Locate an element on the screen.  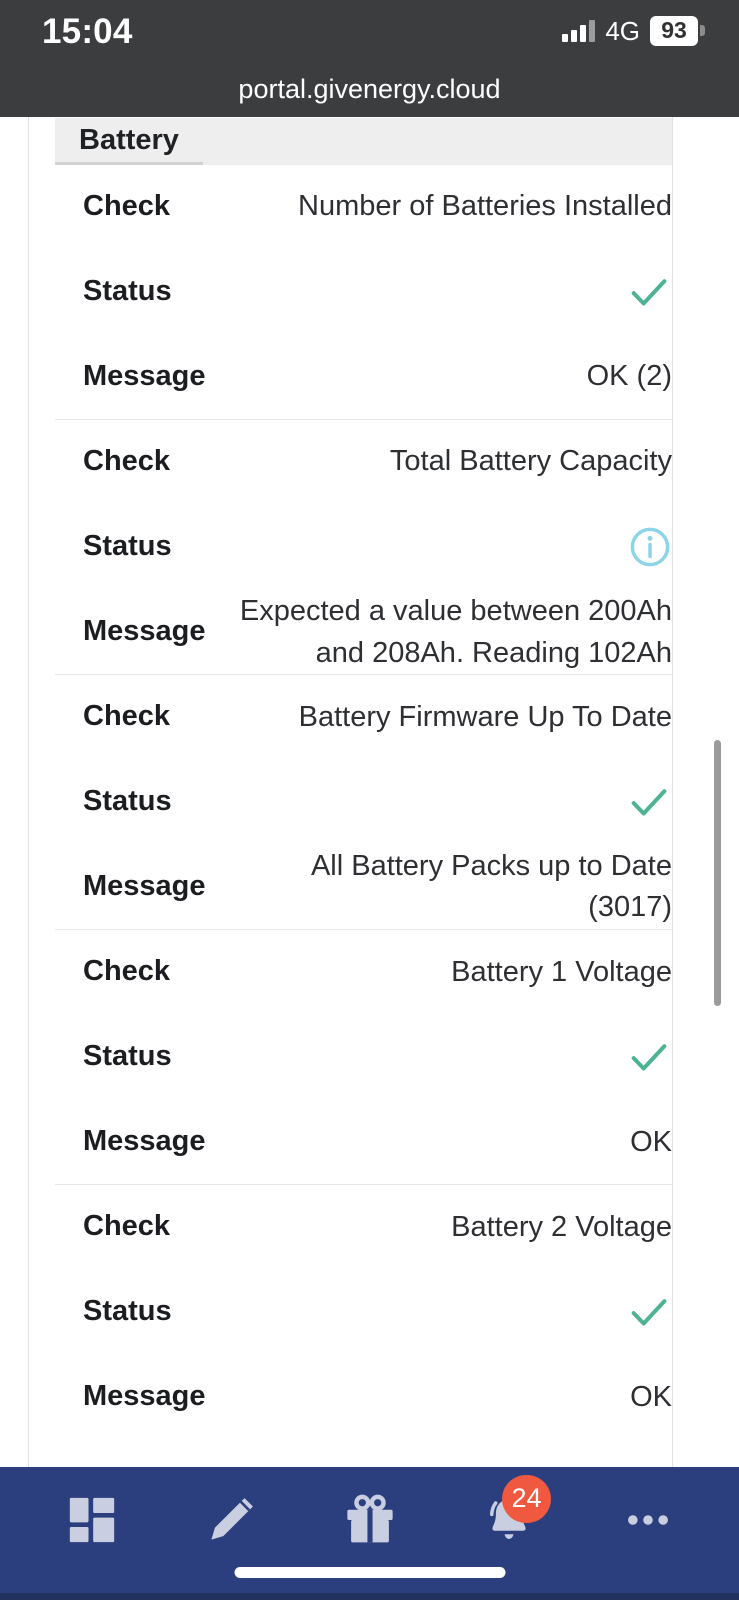
status-indicators: 4G 93 is located at coordinates (633, 30).